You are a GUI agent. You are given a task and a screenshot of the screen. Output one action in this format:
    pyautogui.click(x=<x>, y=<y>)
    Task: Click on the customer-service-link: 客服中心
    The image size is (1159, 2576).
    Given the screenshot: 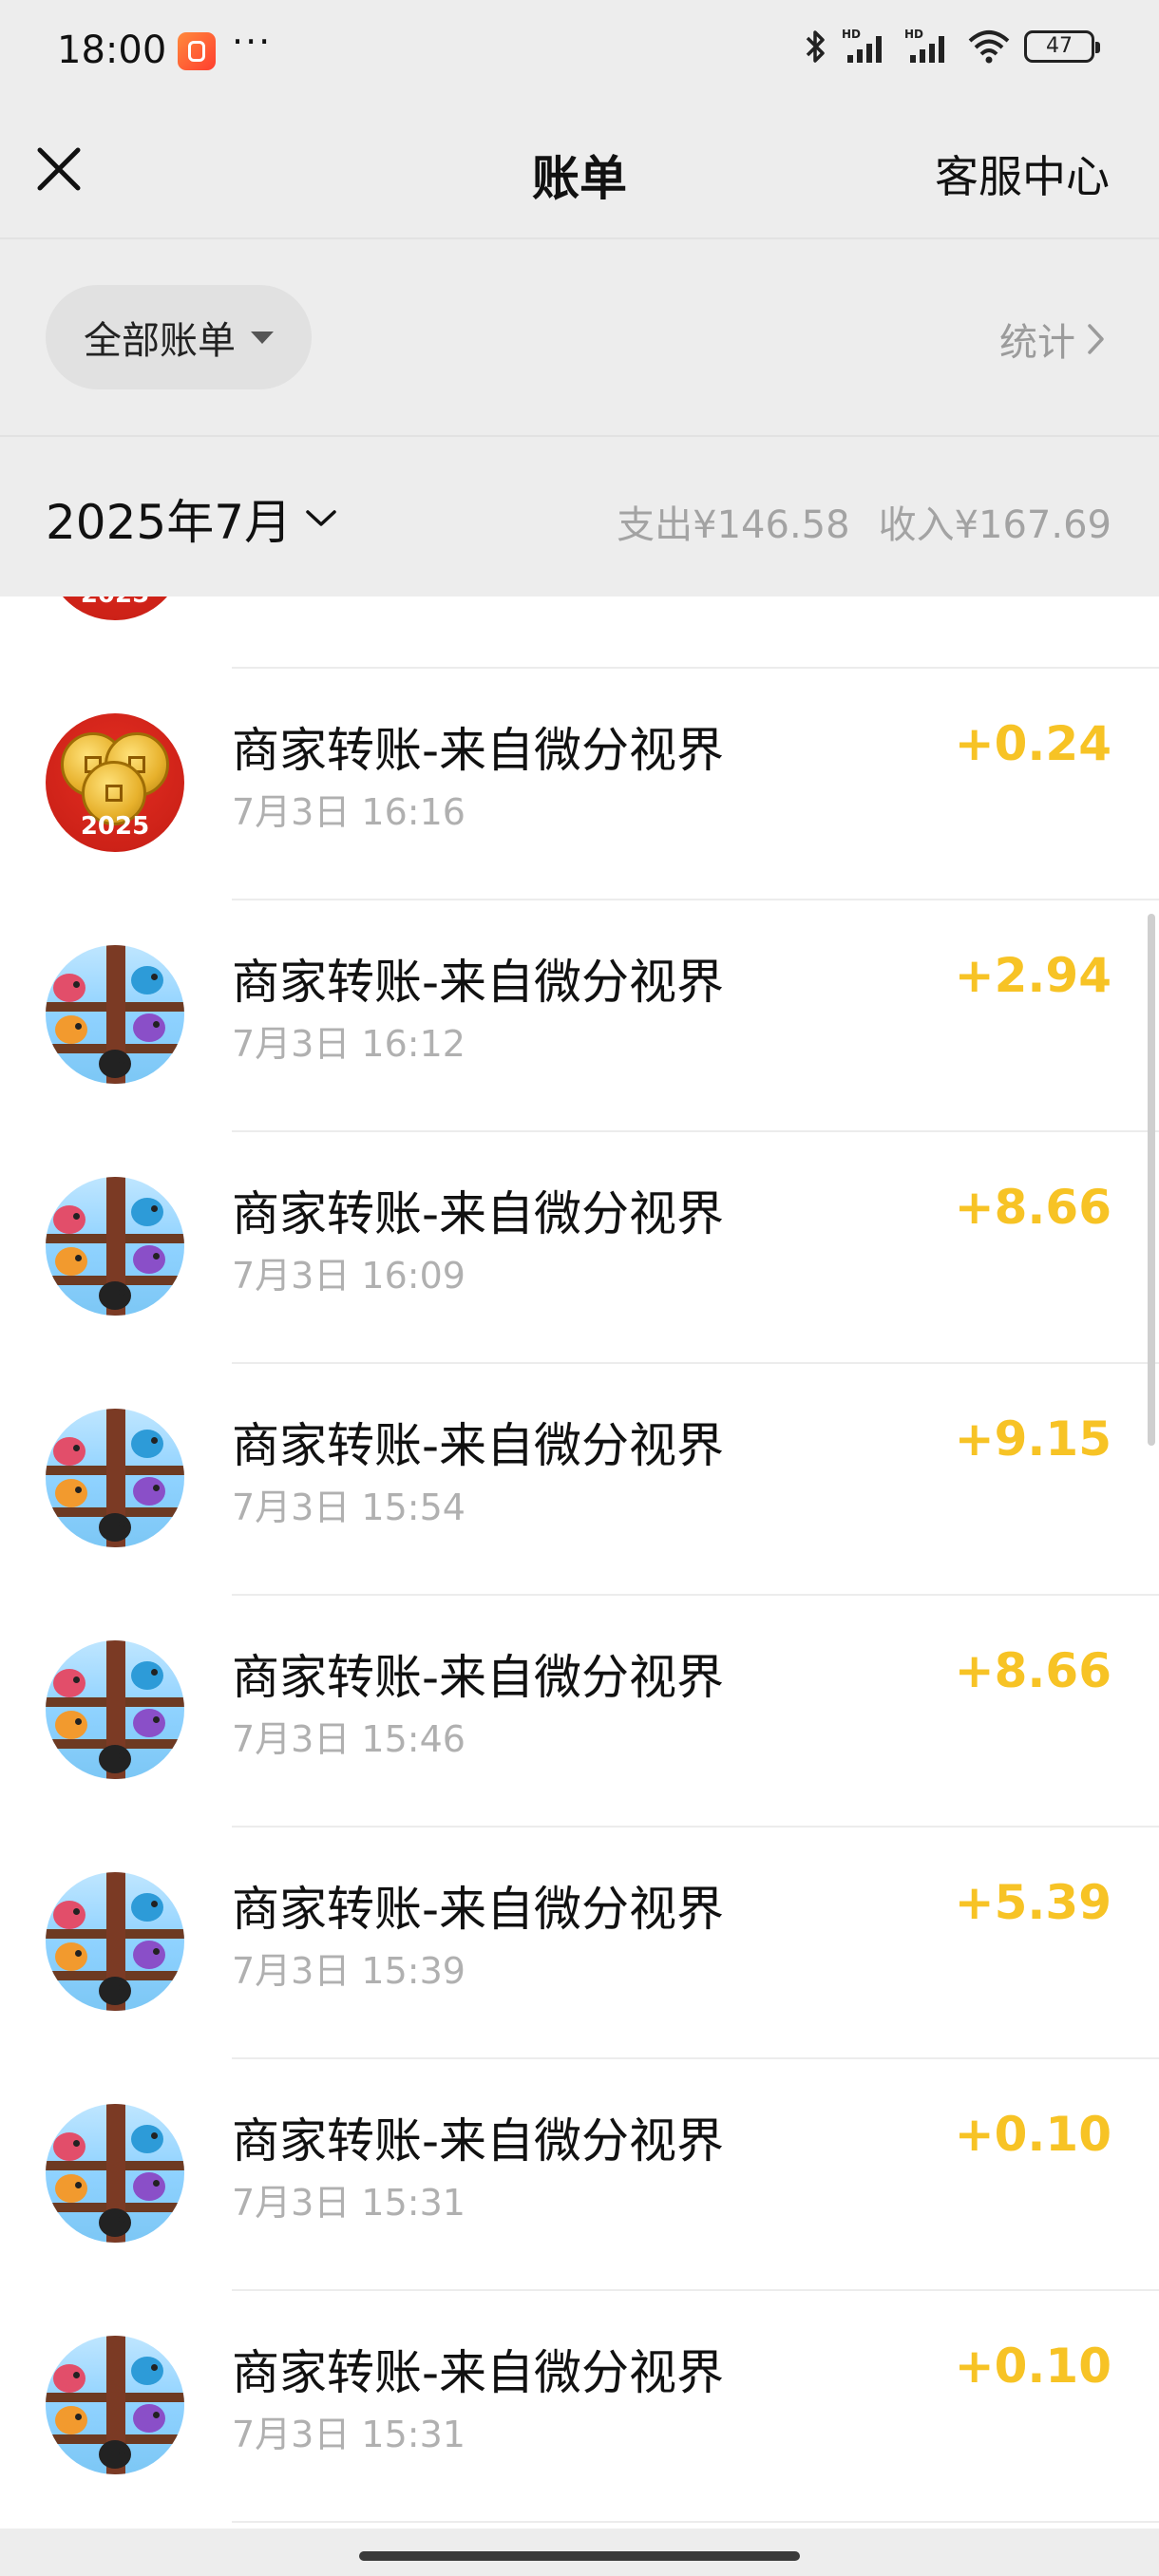 What is the action you would take?
    pyautogui.click(x=1022, y=173)
    